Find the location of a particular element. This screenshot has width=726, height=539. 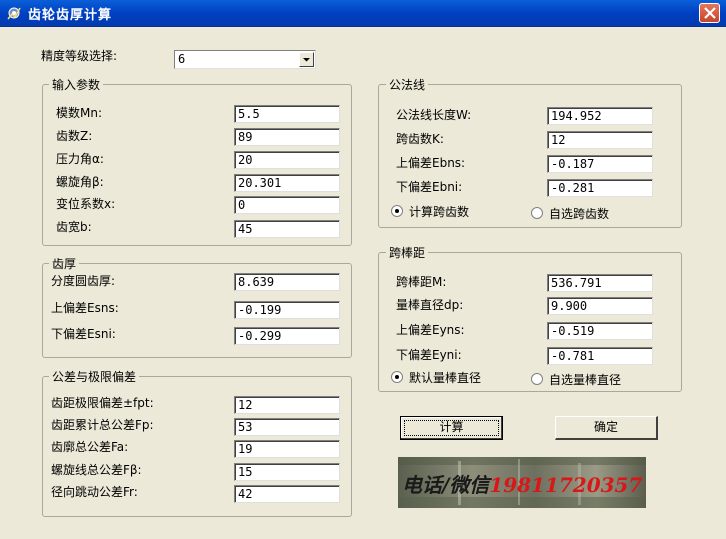

fp-input: 53 is located at coordinates (287, 427).